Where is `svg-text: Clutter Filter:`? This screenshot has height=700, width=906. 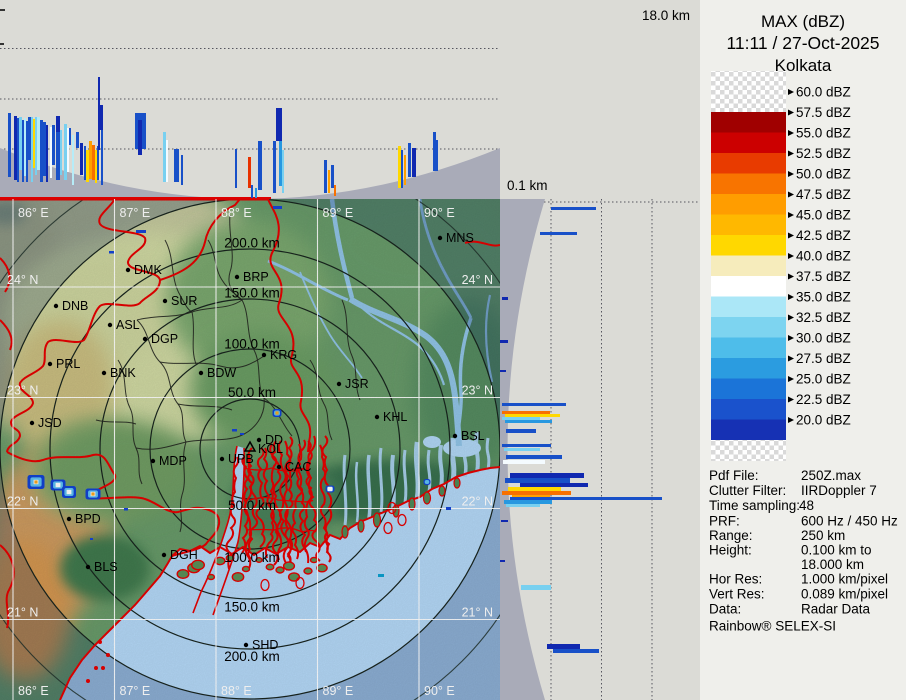 svg-text: Clutter Filter: is located at coordinates (747, 490).